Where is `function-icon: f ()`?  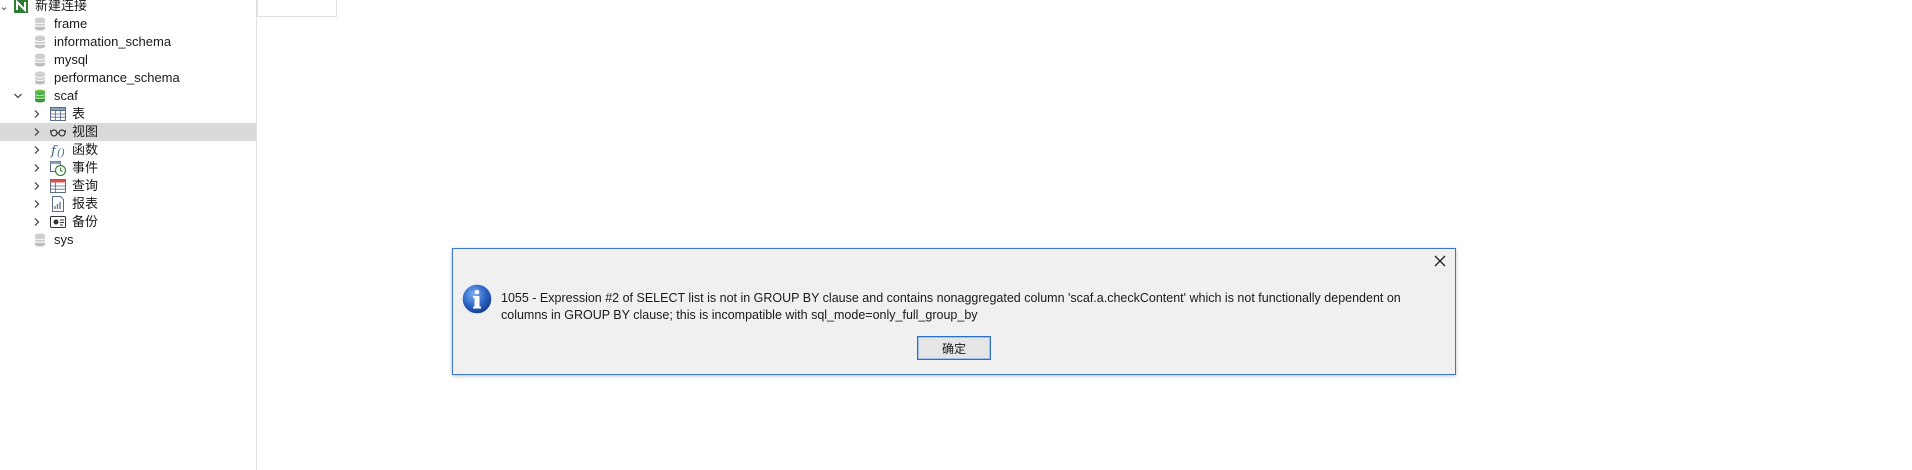
function-icon: f () is located at coordinates (57, 151).